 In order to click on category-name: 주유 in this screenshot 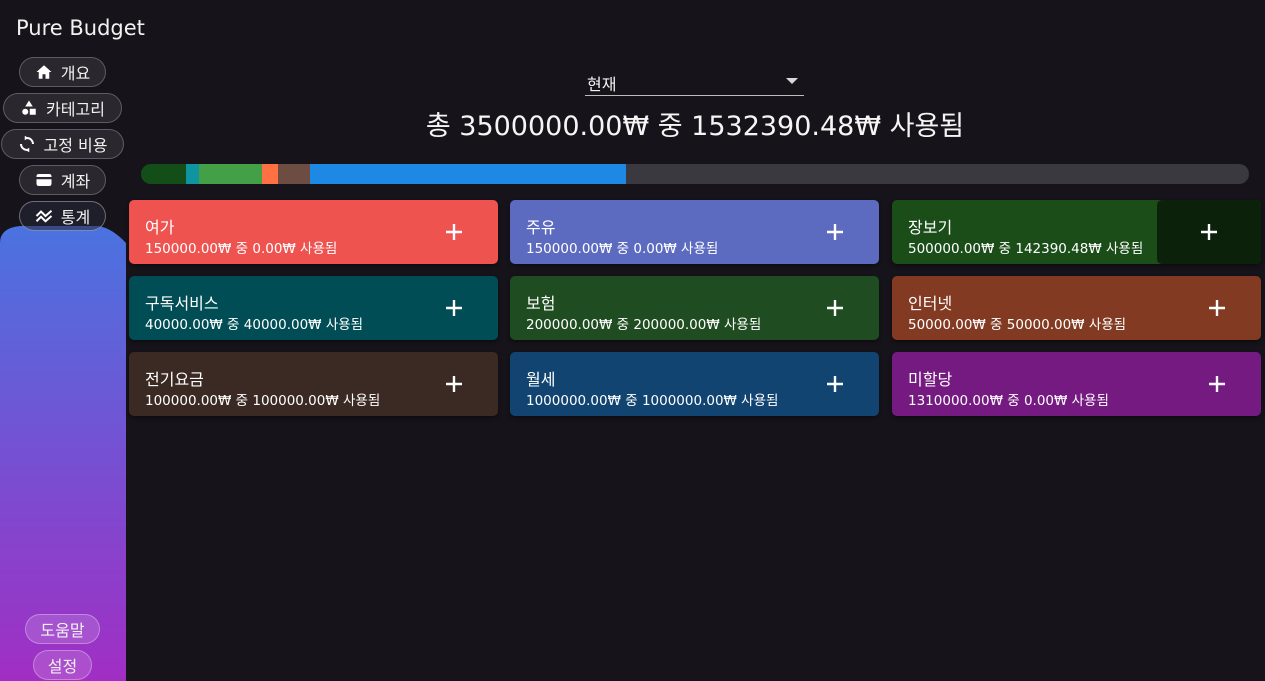, I will do `click(541, 227)`.